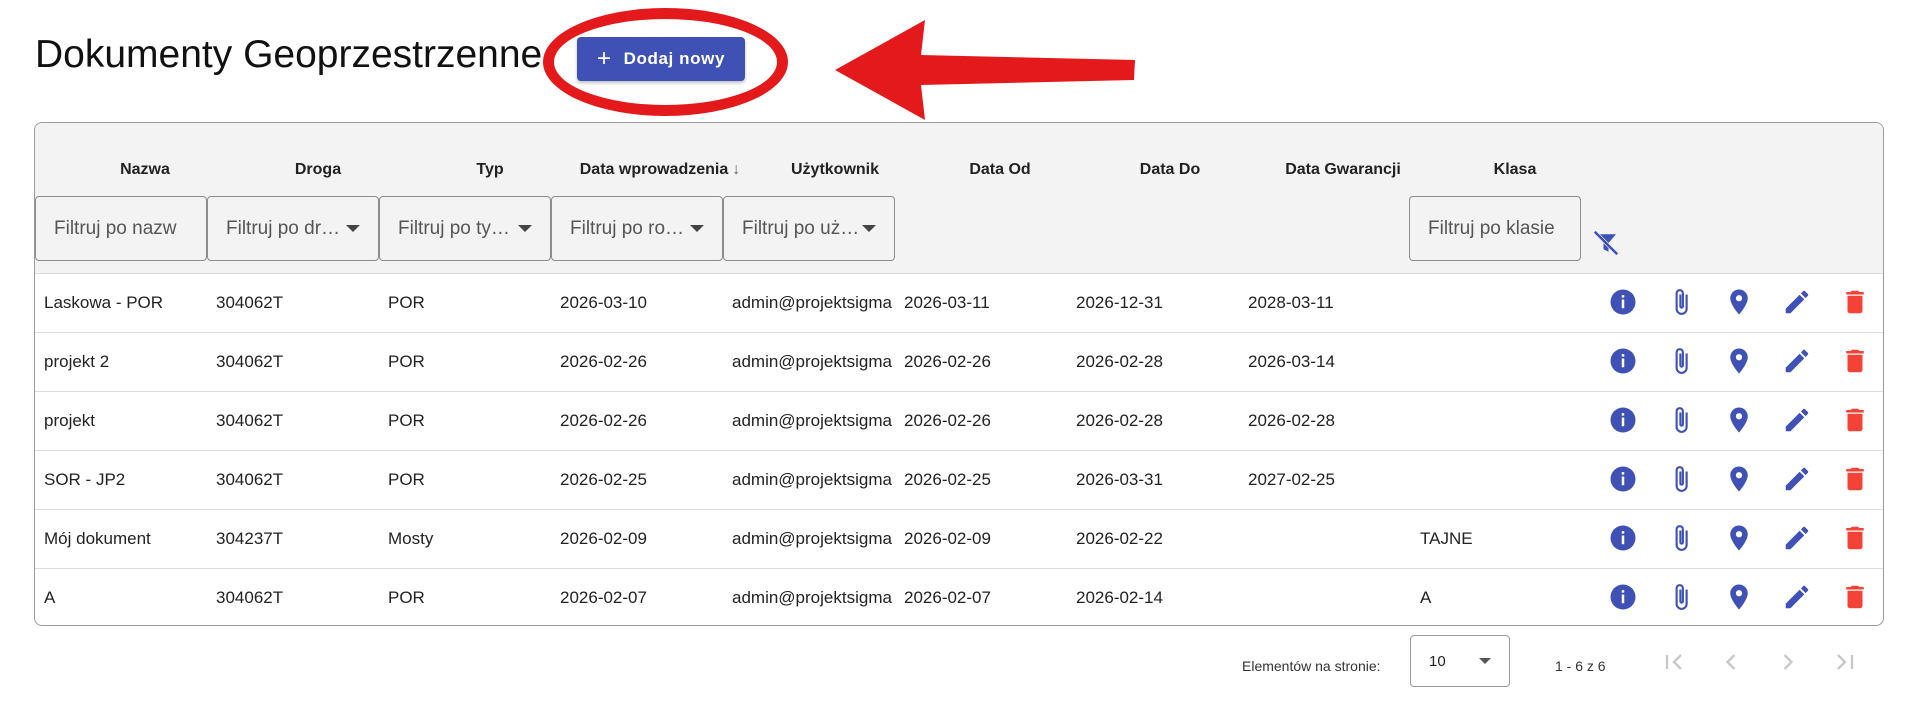 The image size is (1914, 717). I want to click on cell-nazwa: projekt 2, so click(77, 361).